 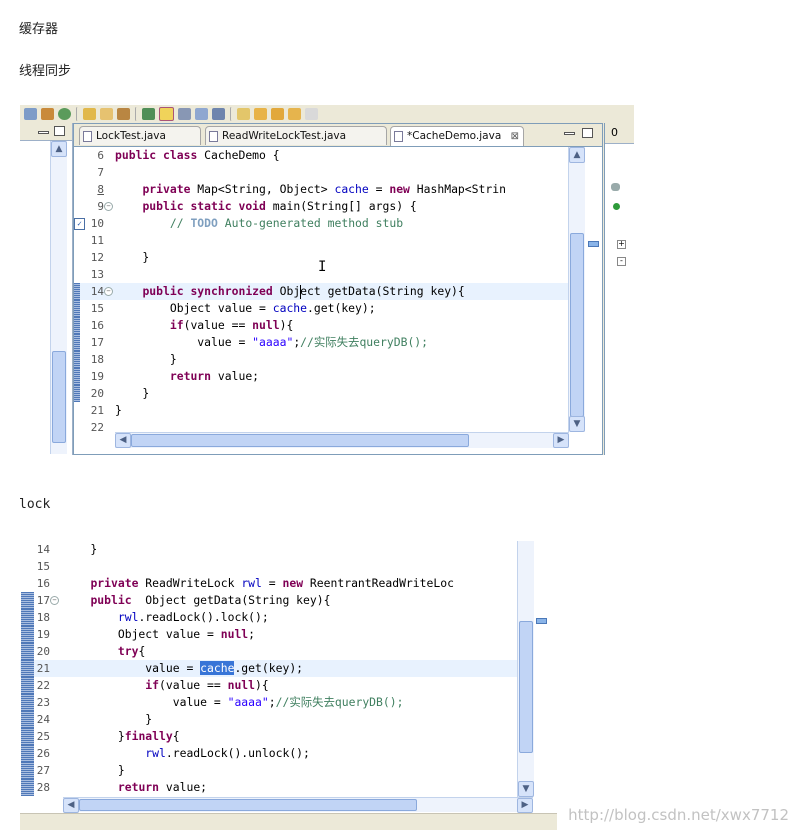 What do you see at coordinates (277, 114) in the screenshot?
I see `back-icon` at bounding box center [277, 114].